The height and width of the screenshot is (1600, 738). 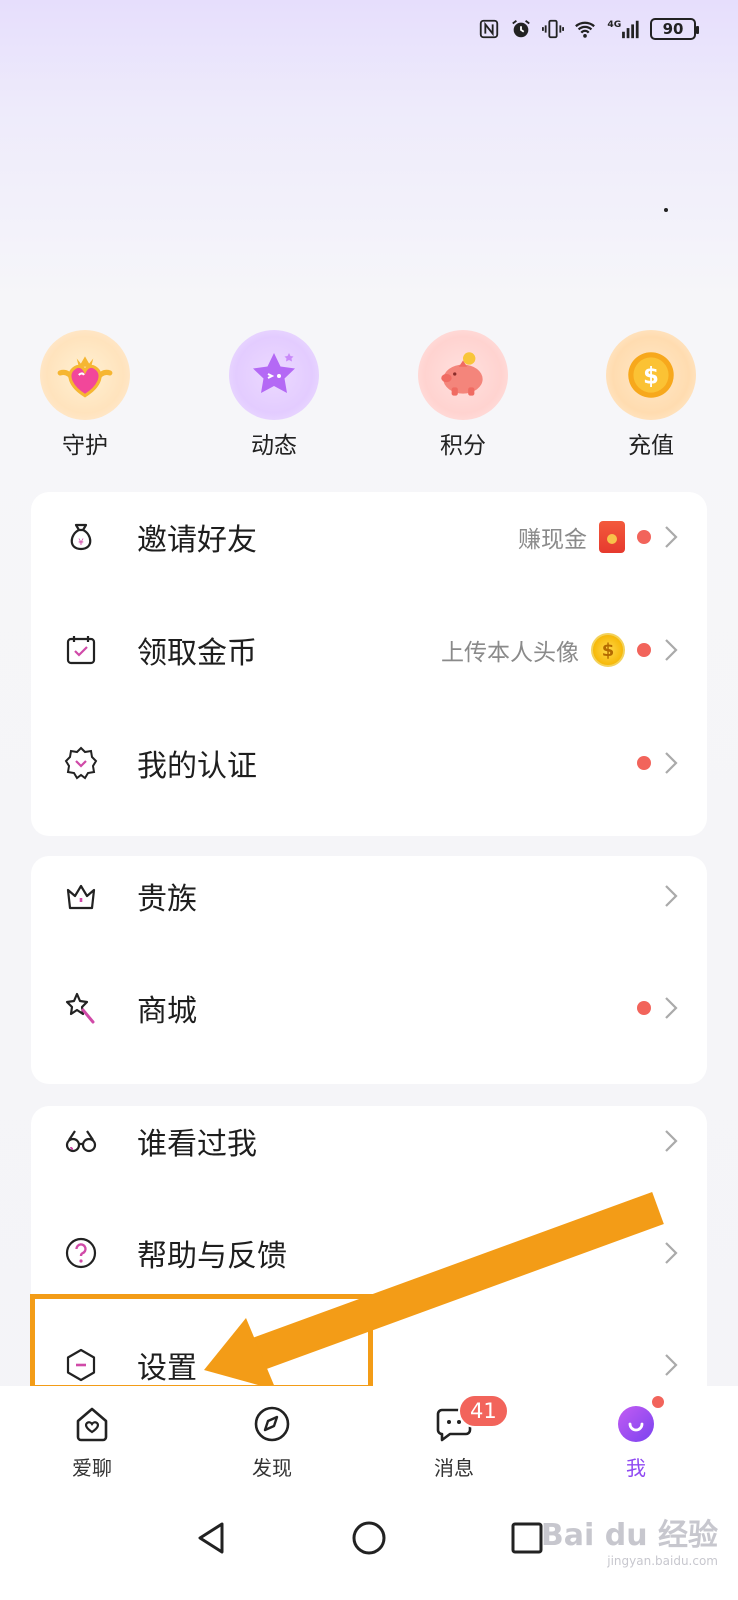 I want to click on menu-row-invite-friends: ¥ 邀请好友 赚现金, so click(x=369, y=537).